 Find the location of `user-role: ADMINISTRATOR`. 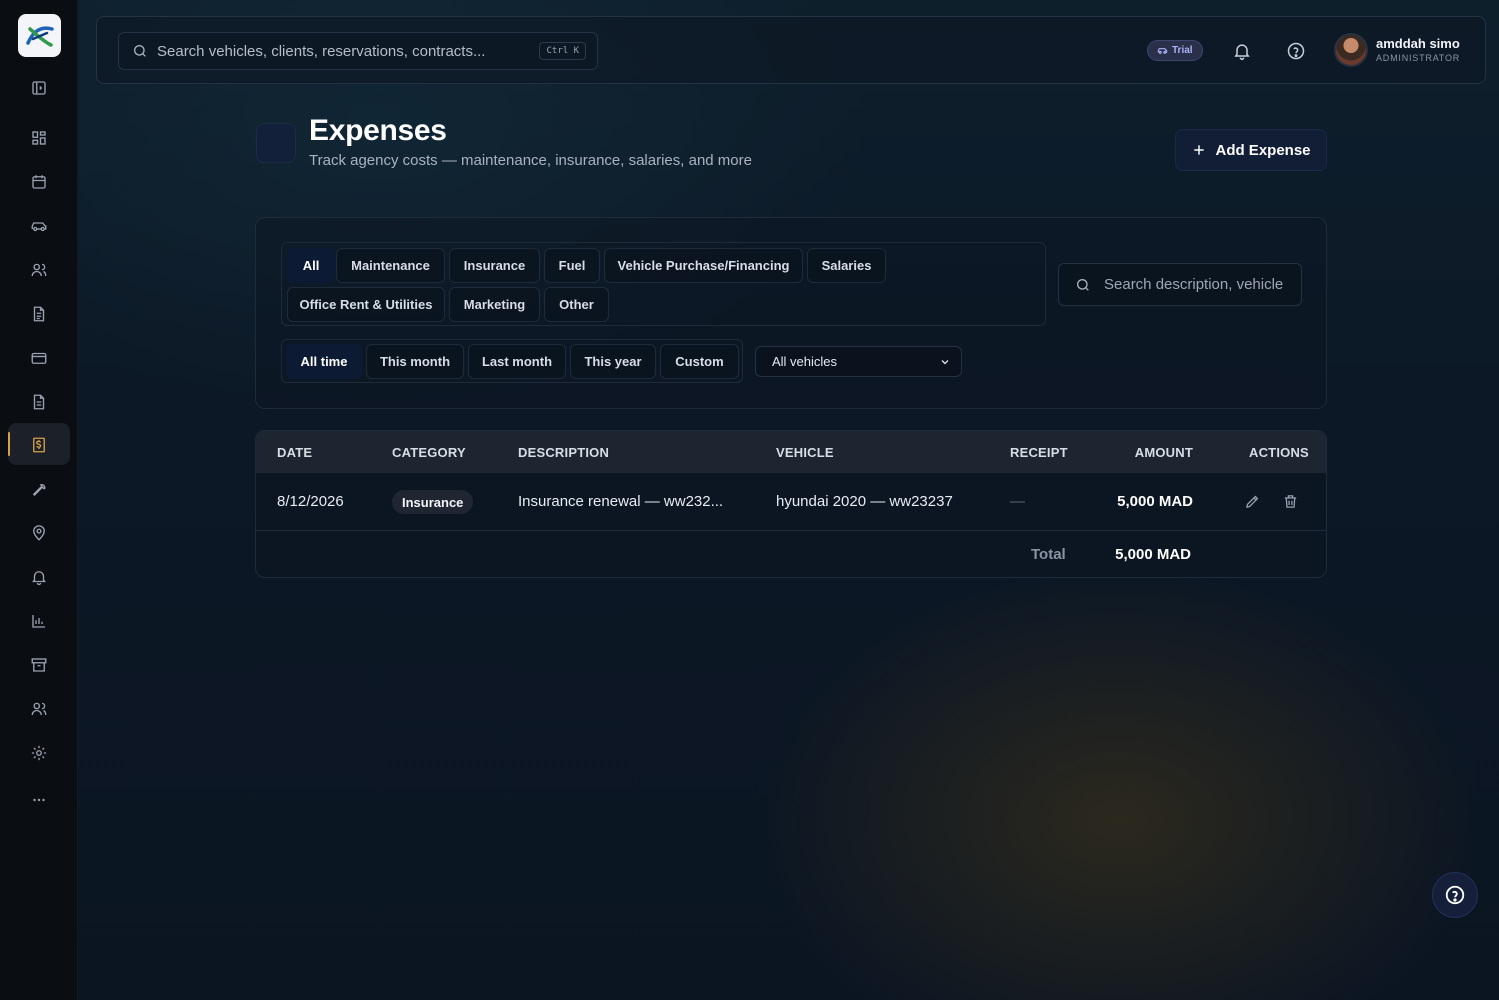

user-role: ADMINISTRATOR is located at coordinates (1418, 58).